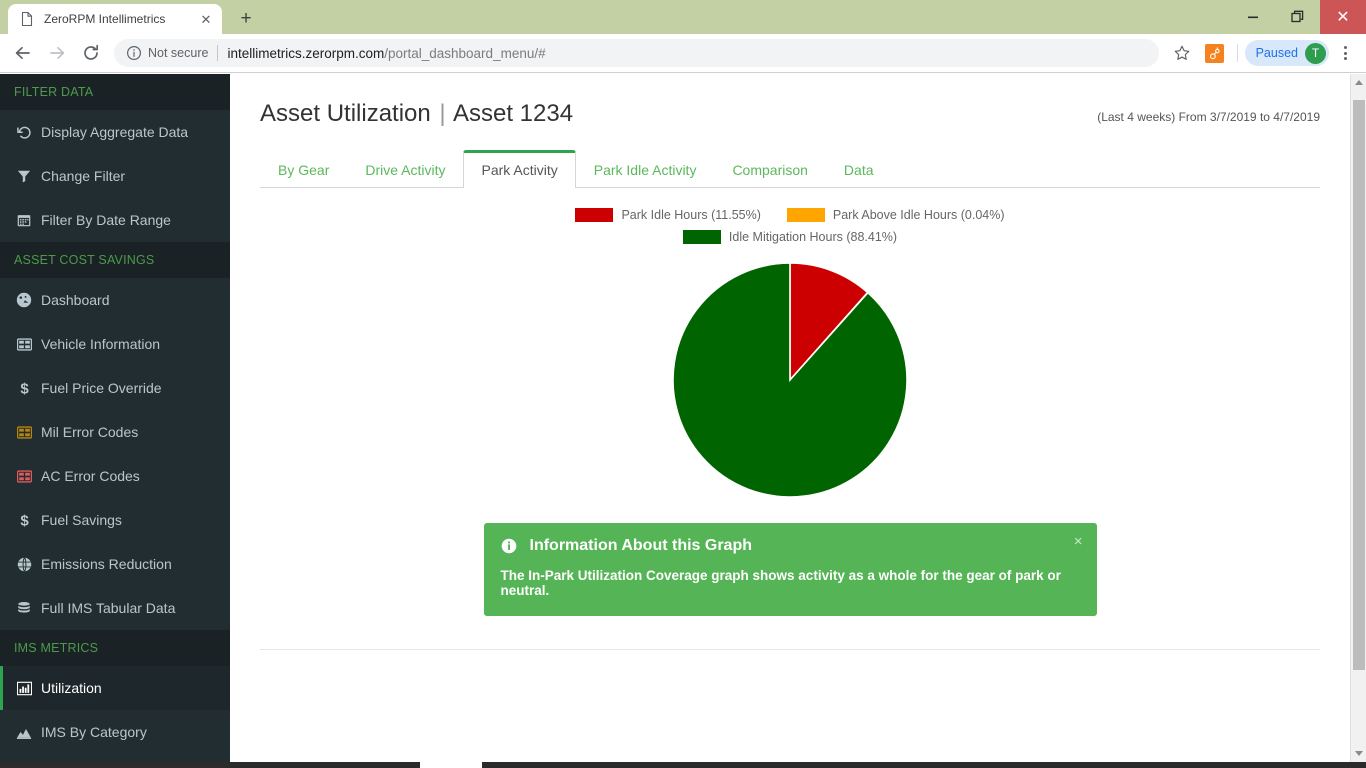  Describe the element at coordinates (813, 237) in the screenshot. I see `legend-label: Idle Mitigation Hours (88.41%)` at that location.